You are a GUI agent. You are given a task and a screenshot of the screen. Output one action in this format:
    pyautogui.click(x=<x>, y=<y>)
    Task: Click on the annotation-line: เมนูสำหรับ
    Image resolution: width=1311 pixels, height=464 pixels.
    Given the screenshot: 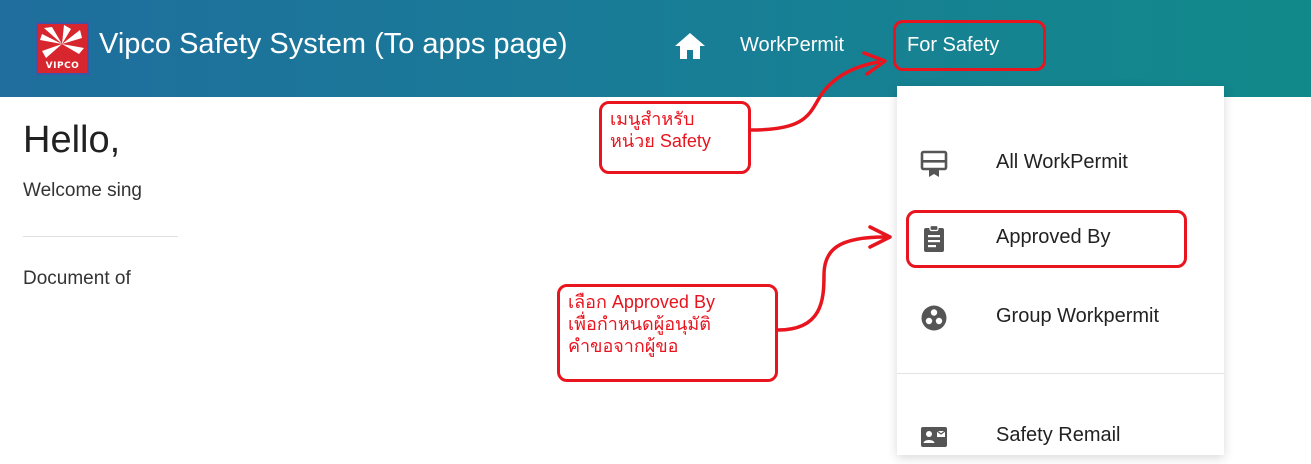 What is the action you would take?
    pyautogui.click(x=652, y=119)
    